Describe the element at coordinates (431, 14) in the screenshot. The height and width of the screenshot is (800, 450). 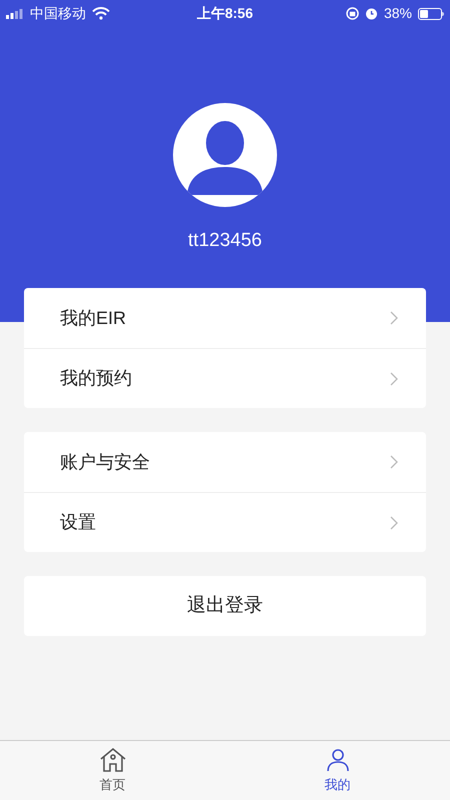
I see `battery-icon` at that location.